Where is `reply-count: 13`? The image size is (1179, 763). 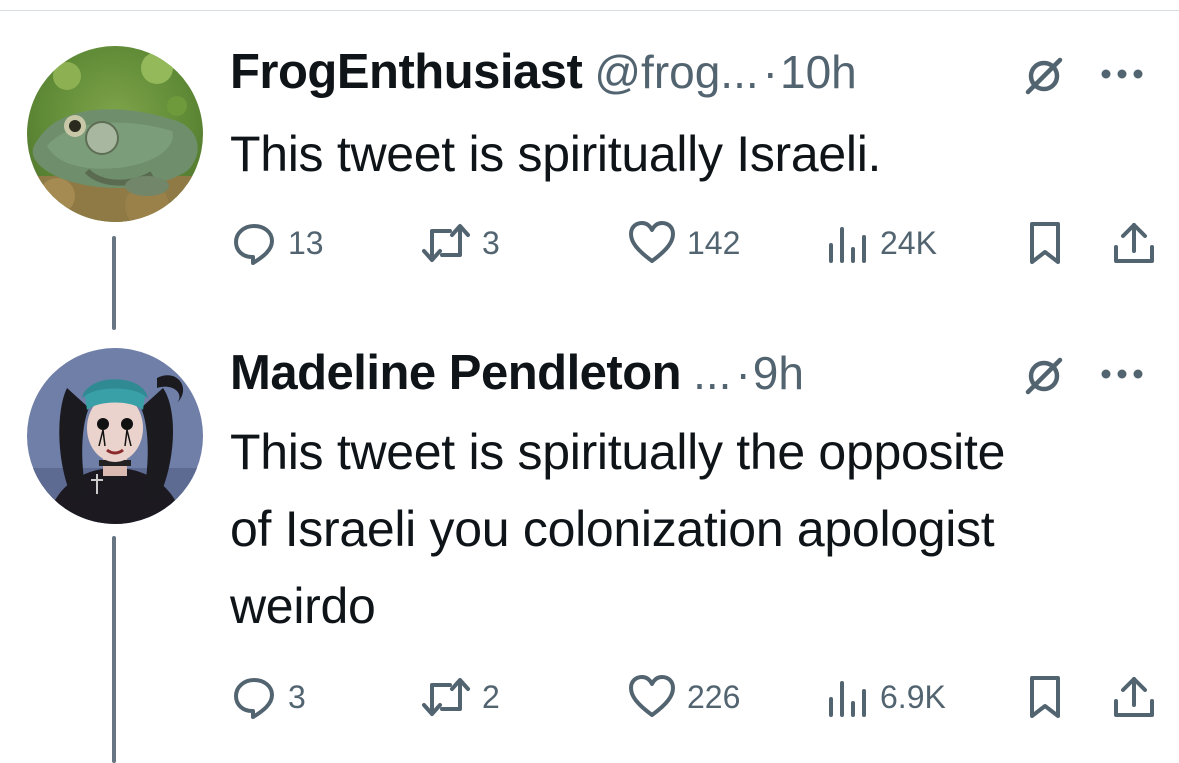
reply-count: 13 is located at coordinates (306, 242).